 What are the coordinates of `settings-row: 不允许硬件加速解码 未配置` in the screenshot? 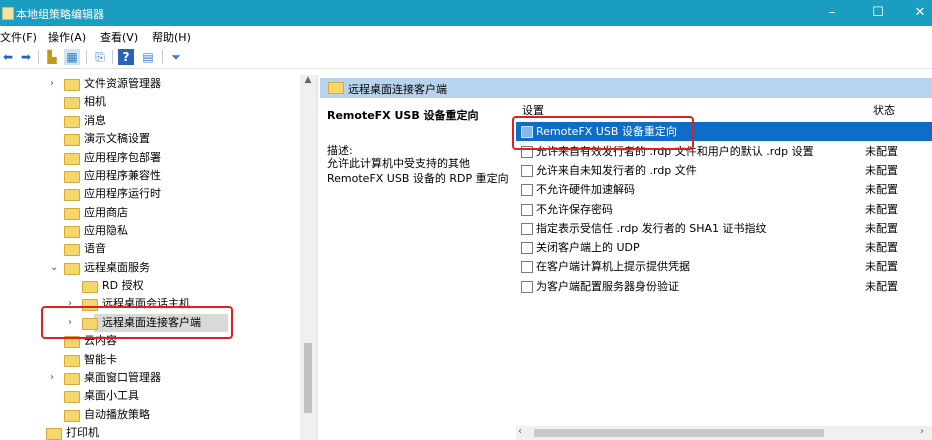 It's located at (724, 189).